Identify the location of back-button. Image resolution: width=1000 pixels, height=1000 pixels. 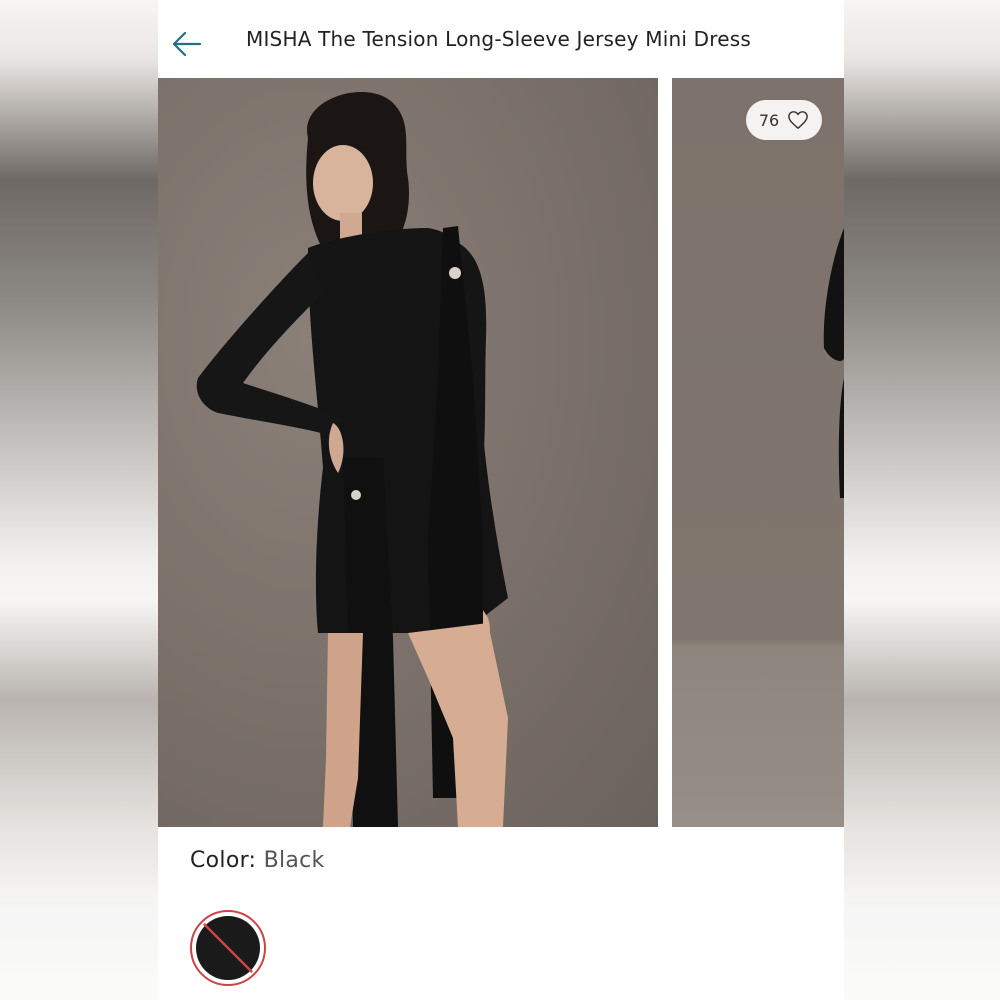
(188, 44).